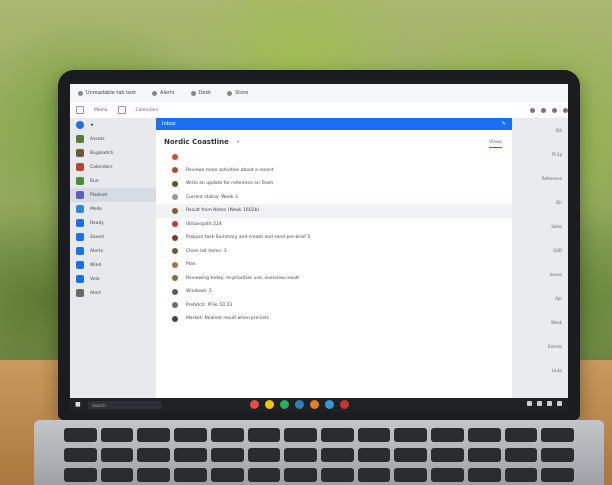 The height and width of the screenshot is (485, 612). What do you see at coordinates (543, 110) in the screenshot?
I see `bell-icon` at bounding box center [543, 110].